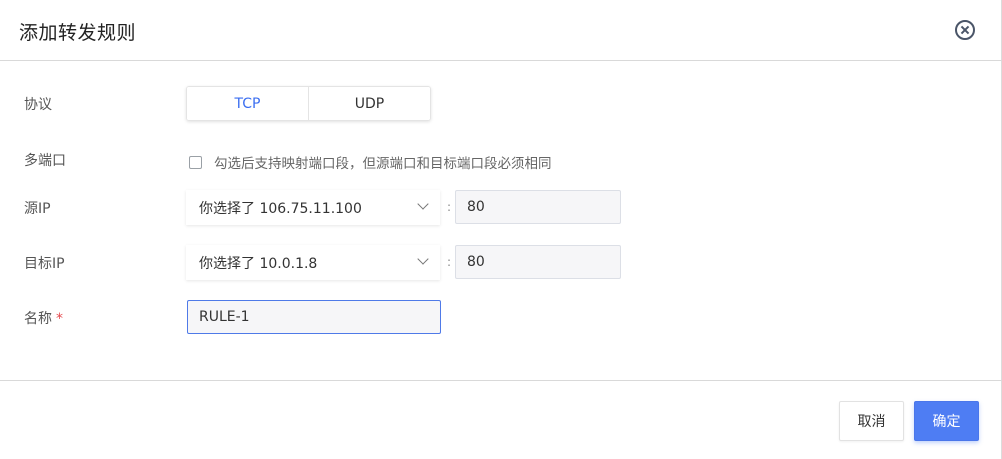 This screenshot has width=1002, height=459. I want to click on protocol-option-tcp: TCP, so click(247, 103).